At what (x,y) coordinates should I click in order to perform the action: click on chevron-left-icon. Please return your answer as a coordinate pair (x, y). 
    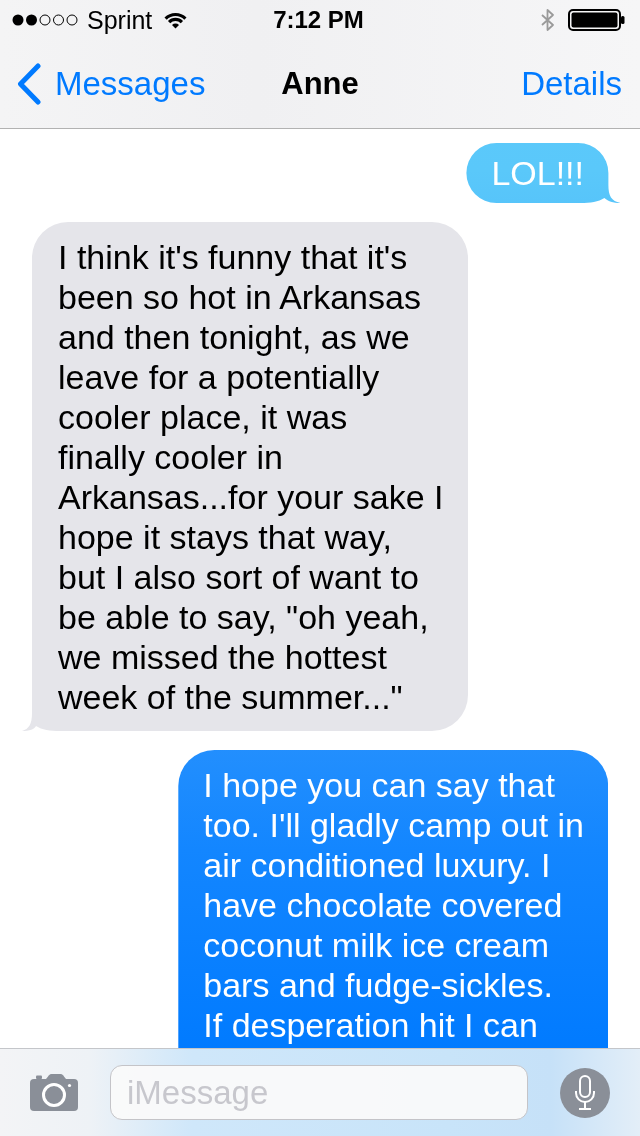
    Looking at the image, I should click on (29, 84).